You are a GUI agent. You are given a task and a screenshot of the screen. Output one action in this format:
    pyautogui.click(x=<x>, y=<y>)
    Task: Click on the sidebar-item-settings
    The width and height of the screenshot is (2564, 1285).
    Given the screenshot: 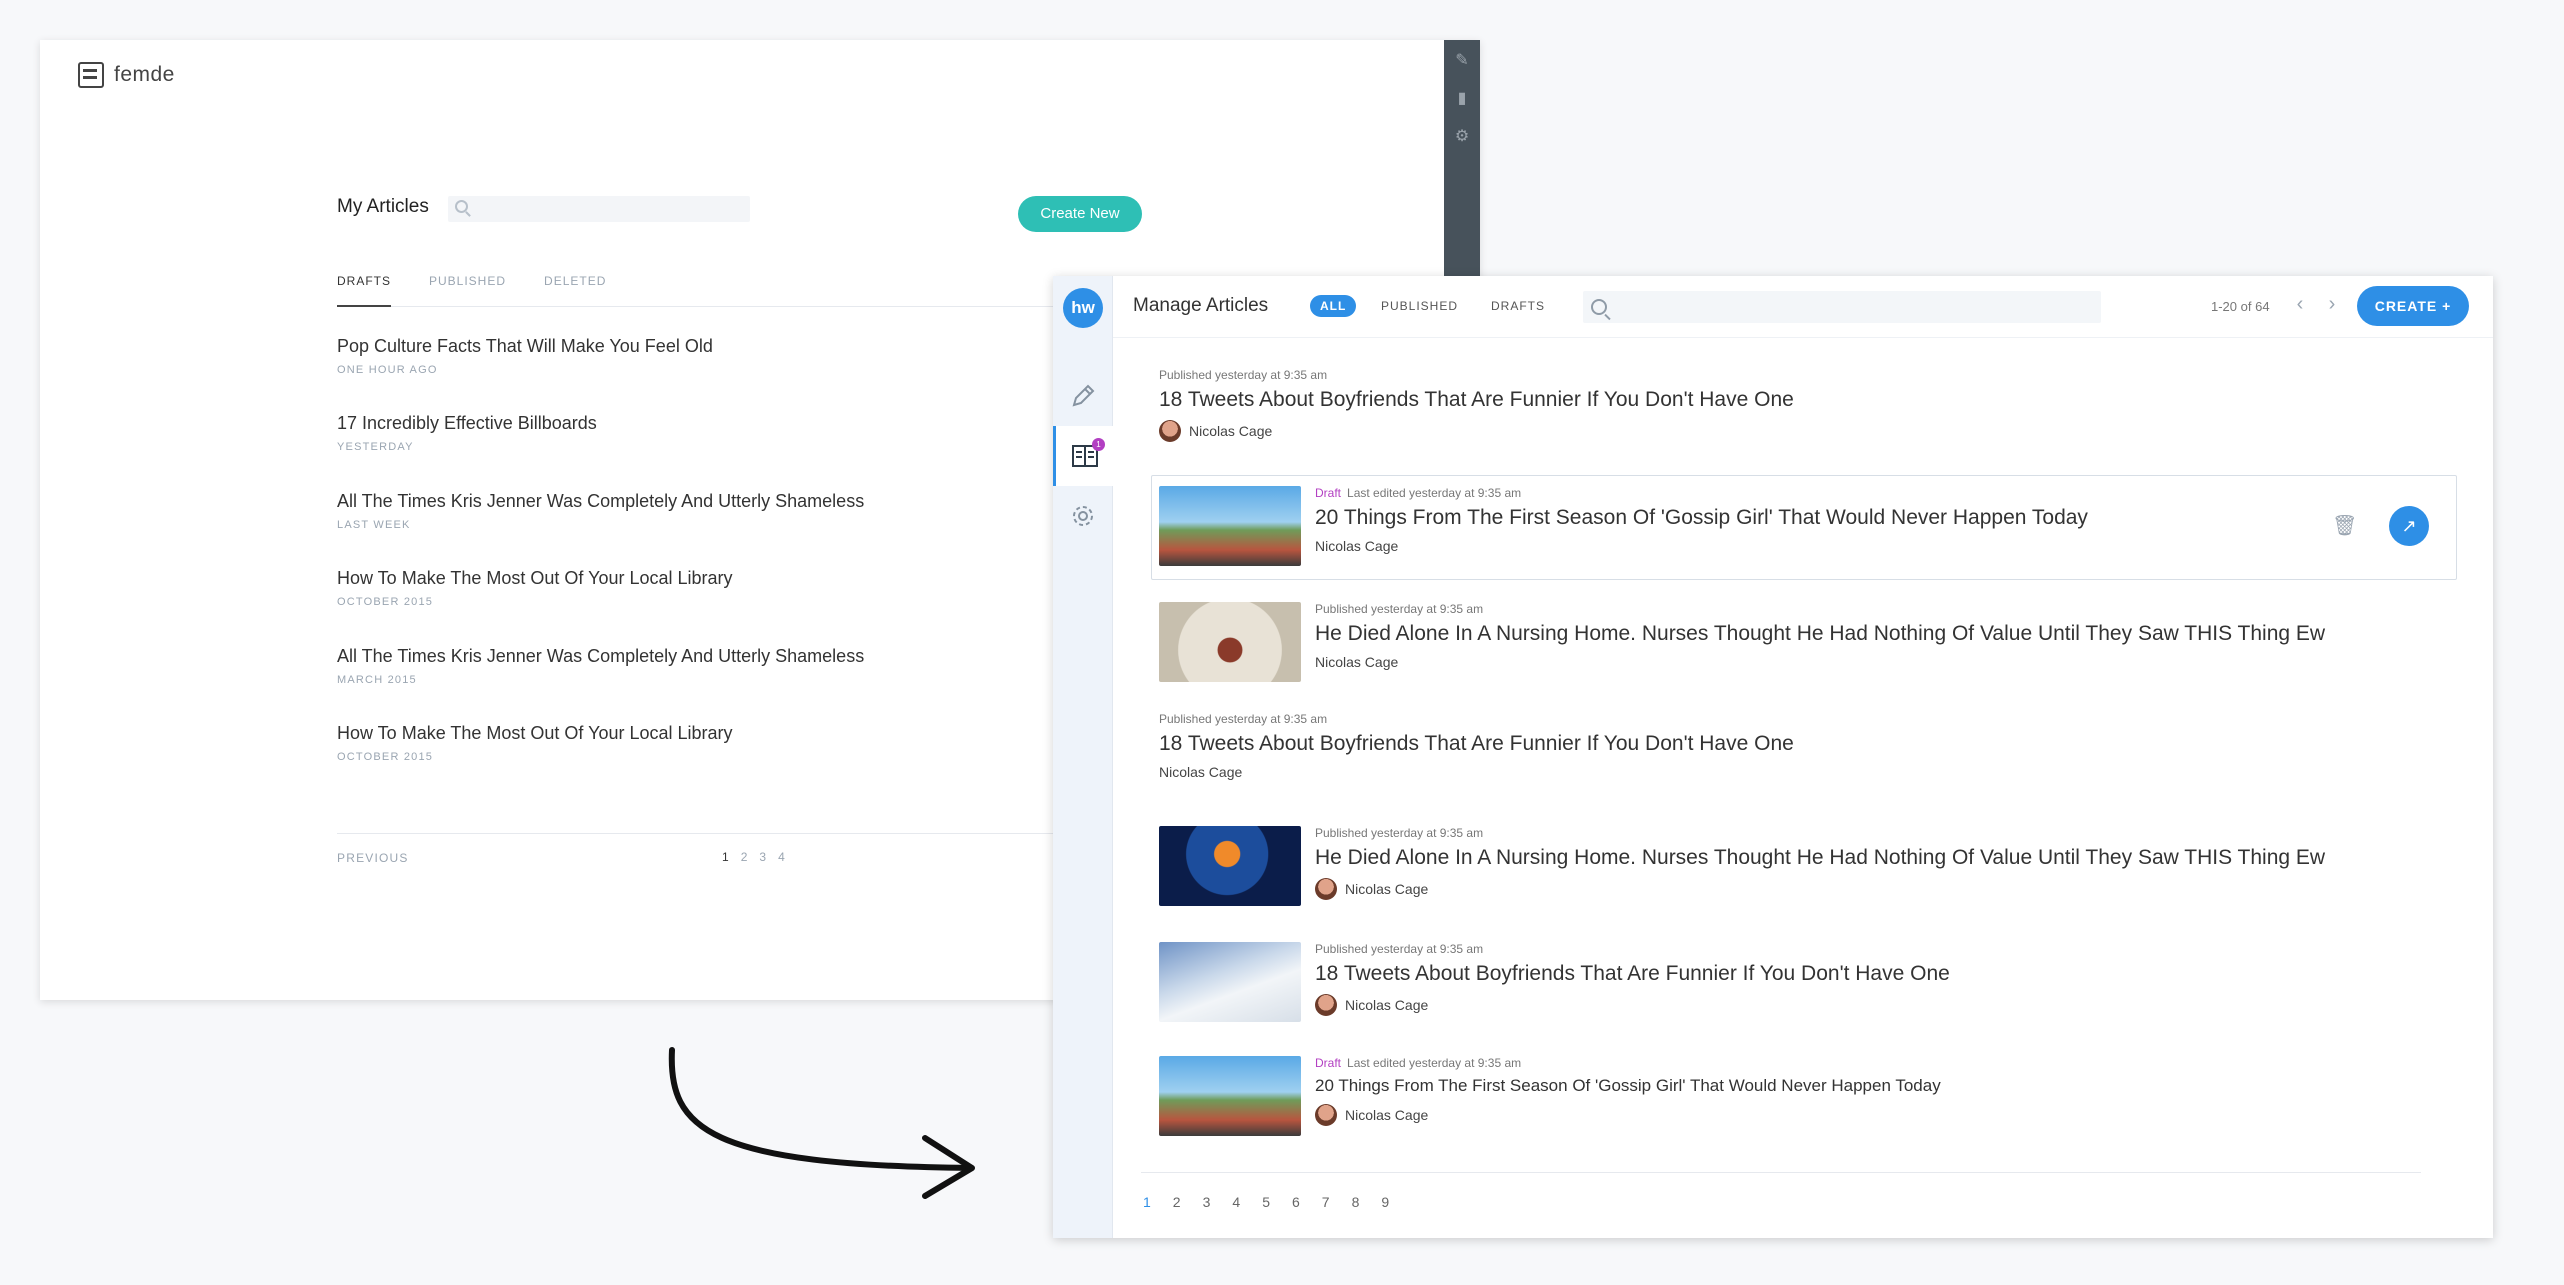 What is the action you would take?
    pyautogui.click(x=1083, y=516)
    